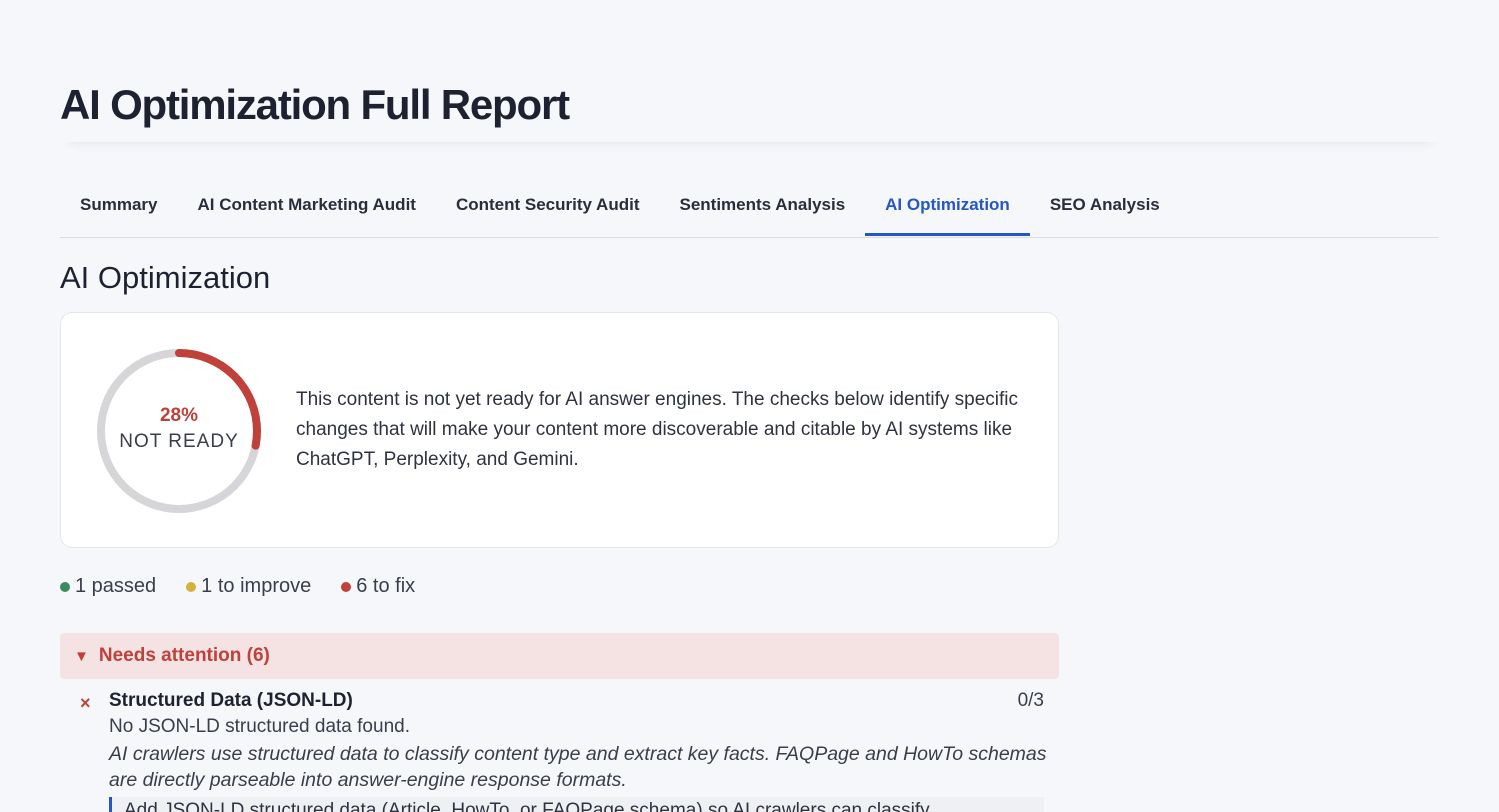  I want to click on check-finding: No JSON-LD structured data found., so click(259, 726).